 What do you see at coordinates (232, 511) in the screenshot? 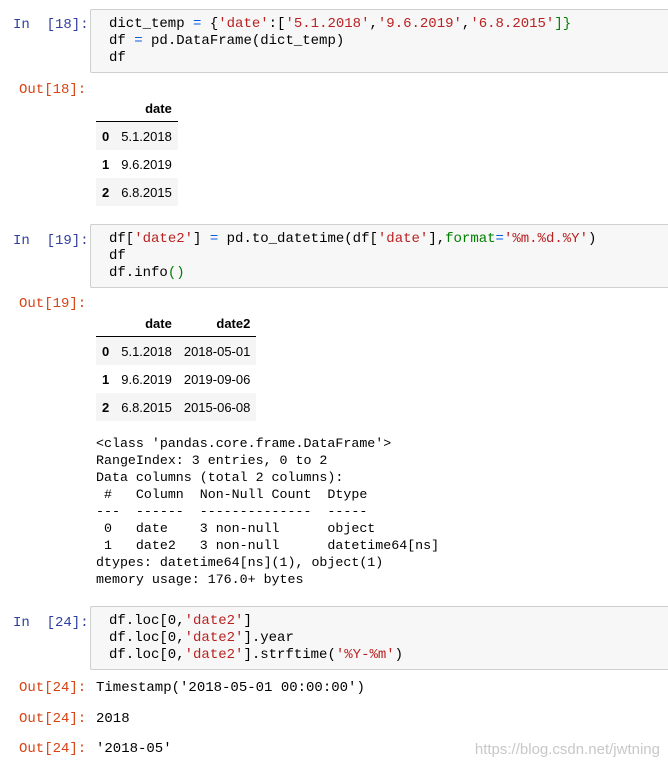
I see `info-line: --- ------ -------------- -----` at bounding box center [232, 511].